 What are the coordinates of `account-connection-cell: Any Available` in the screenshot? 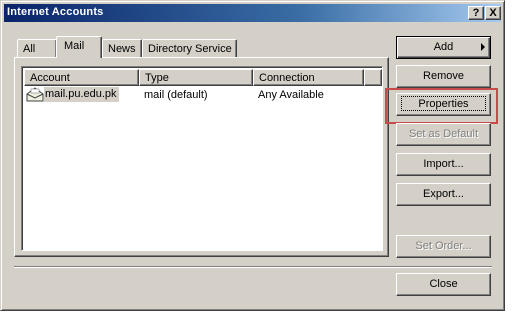 It's located at (291, 95).